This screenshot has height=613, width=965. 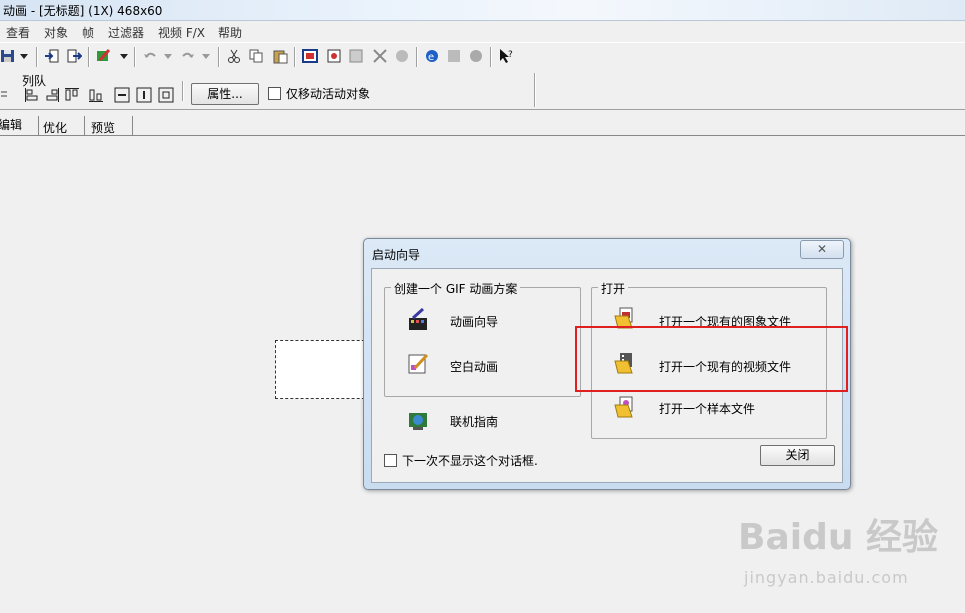 I want to click on save-dropdown-icon, so click(x=24, y=56).